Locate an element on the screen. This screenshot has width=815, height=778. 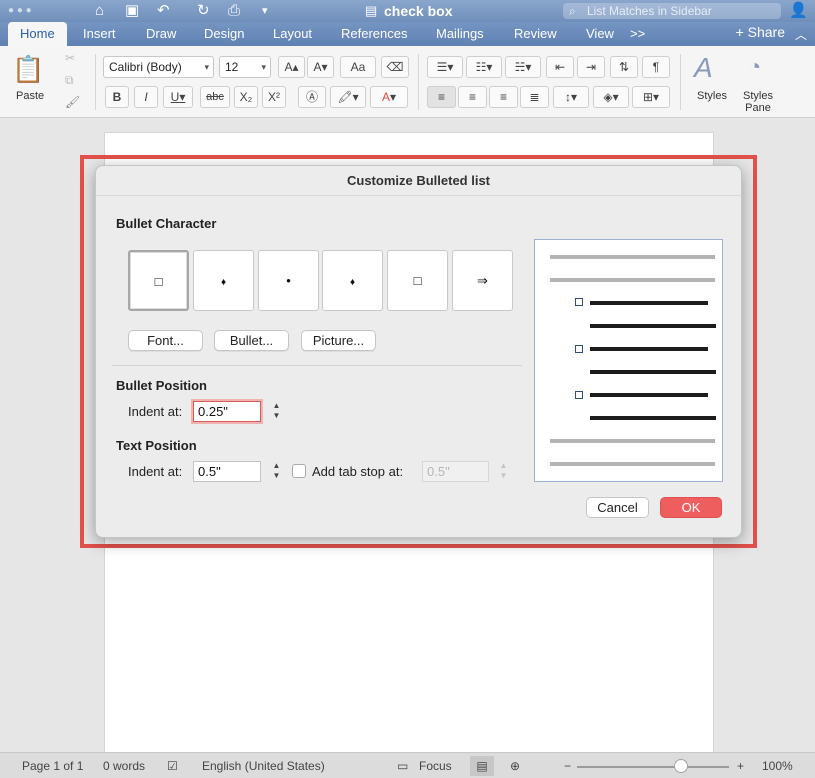
change-case-button: Aa is located at coordinates (358, 67).